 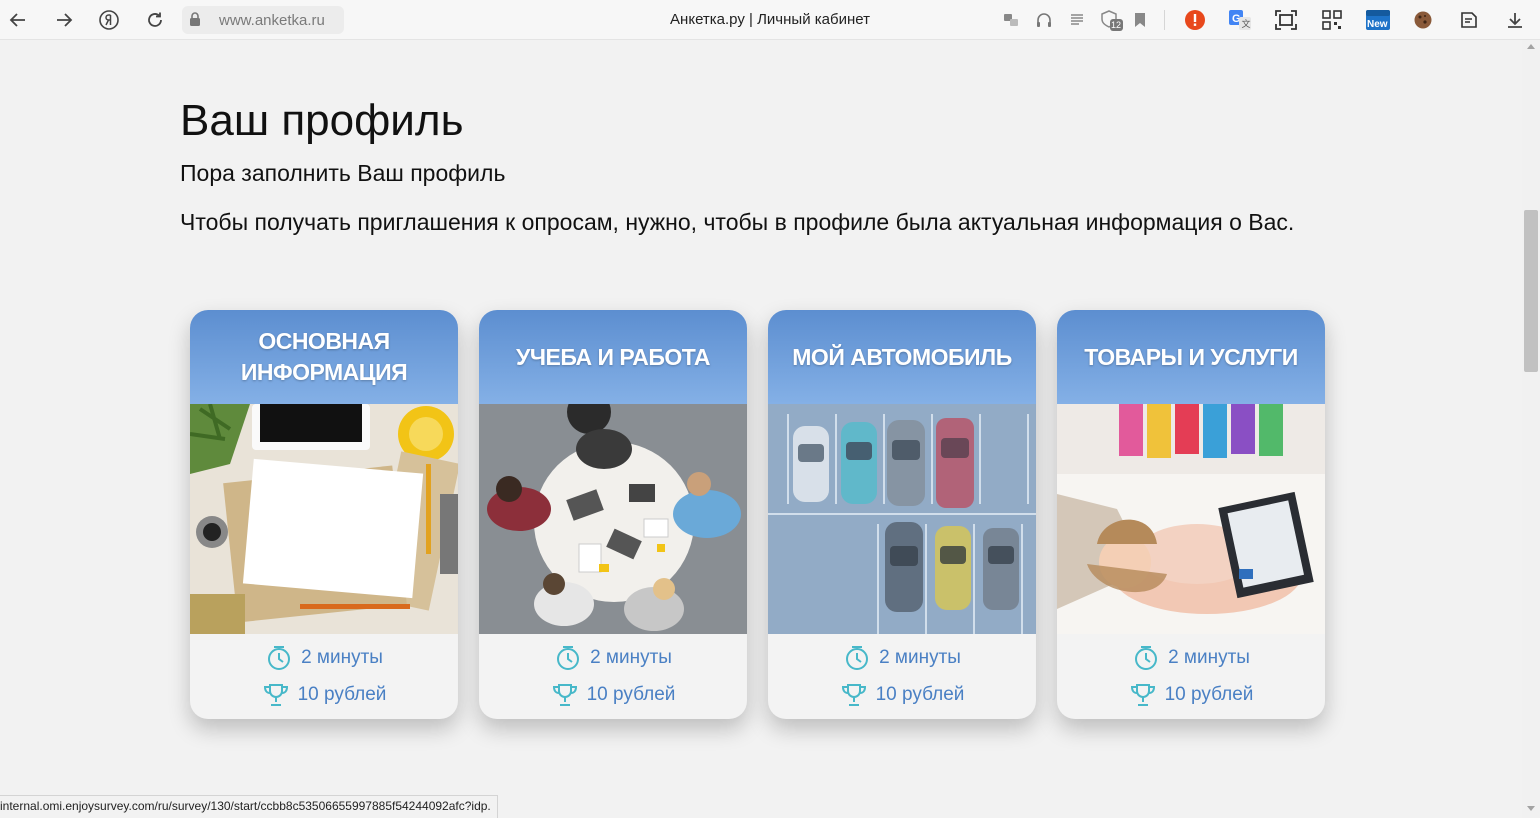 I want to click on parking-lot-image, so click(x=902, y=519).